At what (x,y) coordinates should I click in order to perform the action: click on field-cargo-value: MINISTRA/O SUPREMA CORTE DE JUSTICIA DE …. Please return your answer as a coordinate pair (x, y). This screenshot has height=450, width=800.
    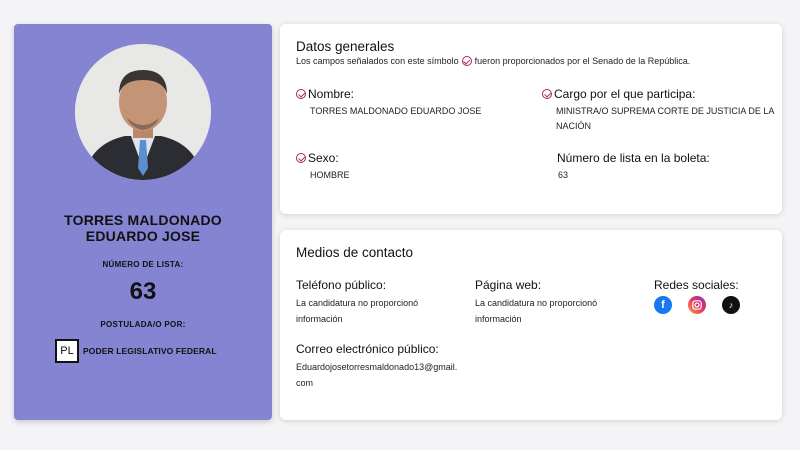
    Looking at the image, I should click on (665, 118).